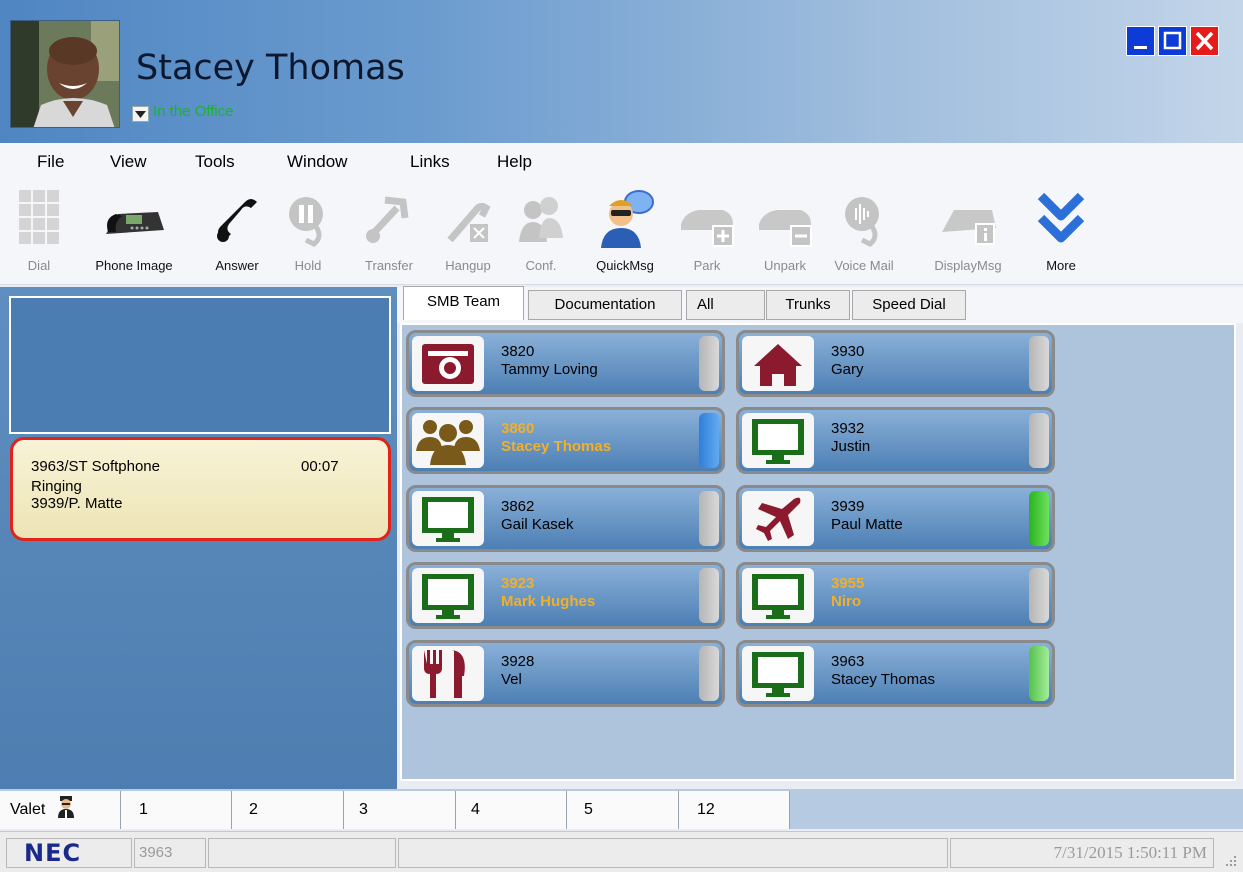 This screenshot has width=1243, height=872. What do you see at coordinates (215, 162) in the screenshot?
I see `menu-tools: Tools` at bounding box center [215, 162].